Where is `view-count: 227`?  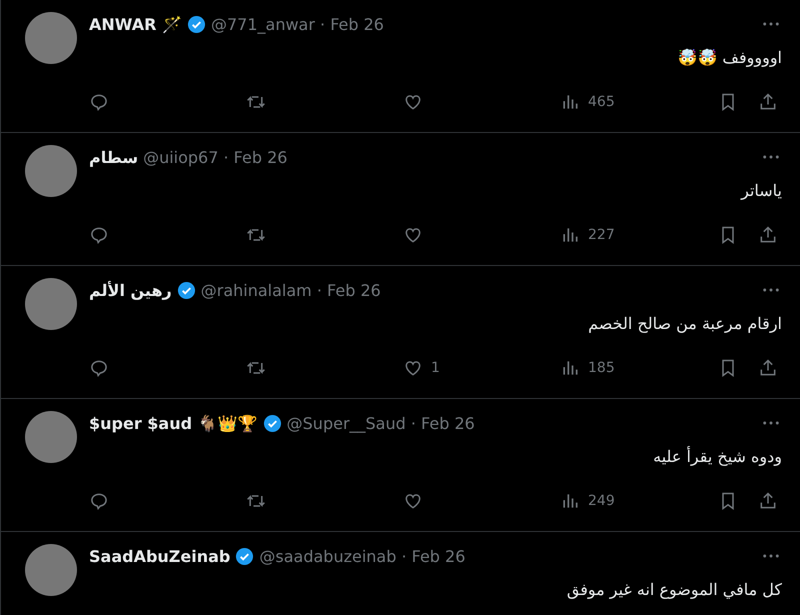 view-count: 227 is located at coordinates (601, 235).